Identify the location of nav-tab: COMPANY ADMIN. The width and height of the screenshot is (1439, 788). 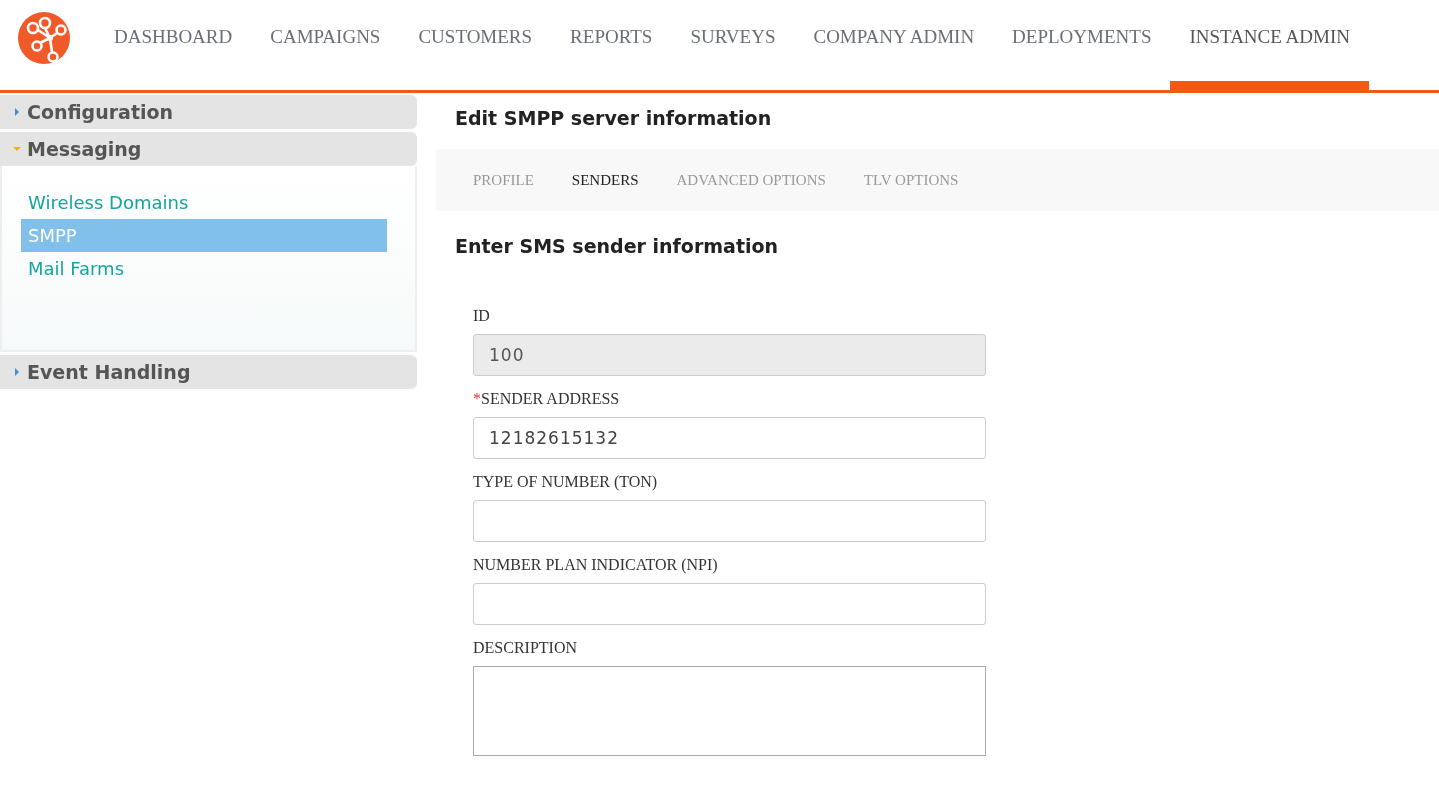
(894, 45).